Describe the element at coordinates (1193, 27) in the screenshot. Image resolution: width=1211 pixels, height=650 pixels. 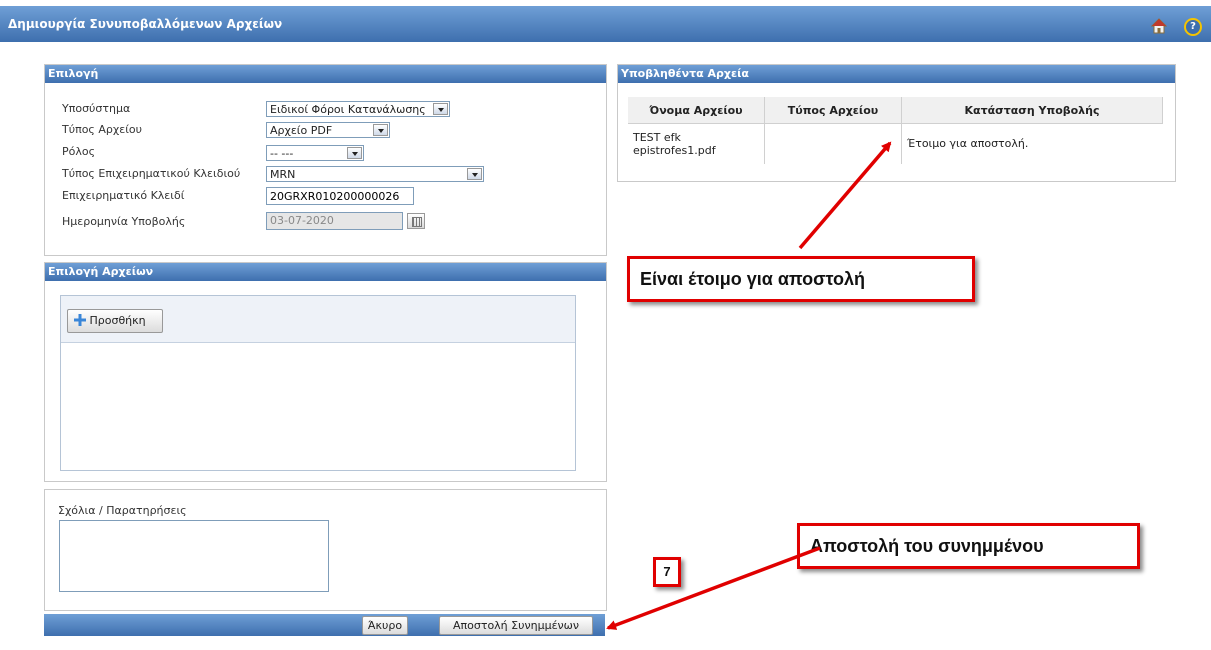
I see `help-icon: ?` at that location.